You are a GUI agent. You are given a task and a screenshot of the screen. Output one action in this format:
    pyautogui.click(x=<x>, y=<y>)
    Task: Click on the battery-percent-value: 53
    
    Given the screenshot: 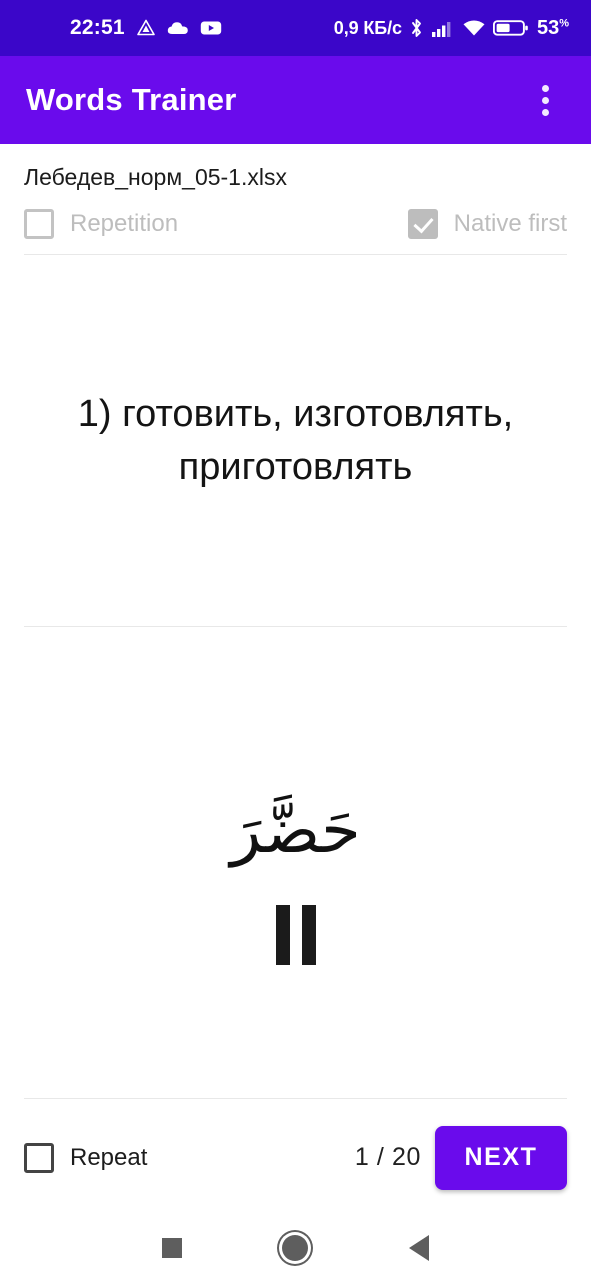 What is the action you would take?
    pyautogui.click(x=548, y=27)
    